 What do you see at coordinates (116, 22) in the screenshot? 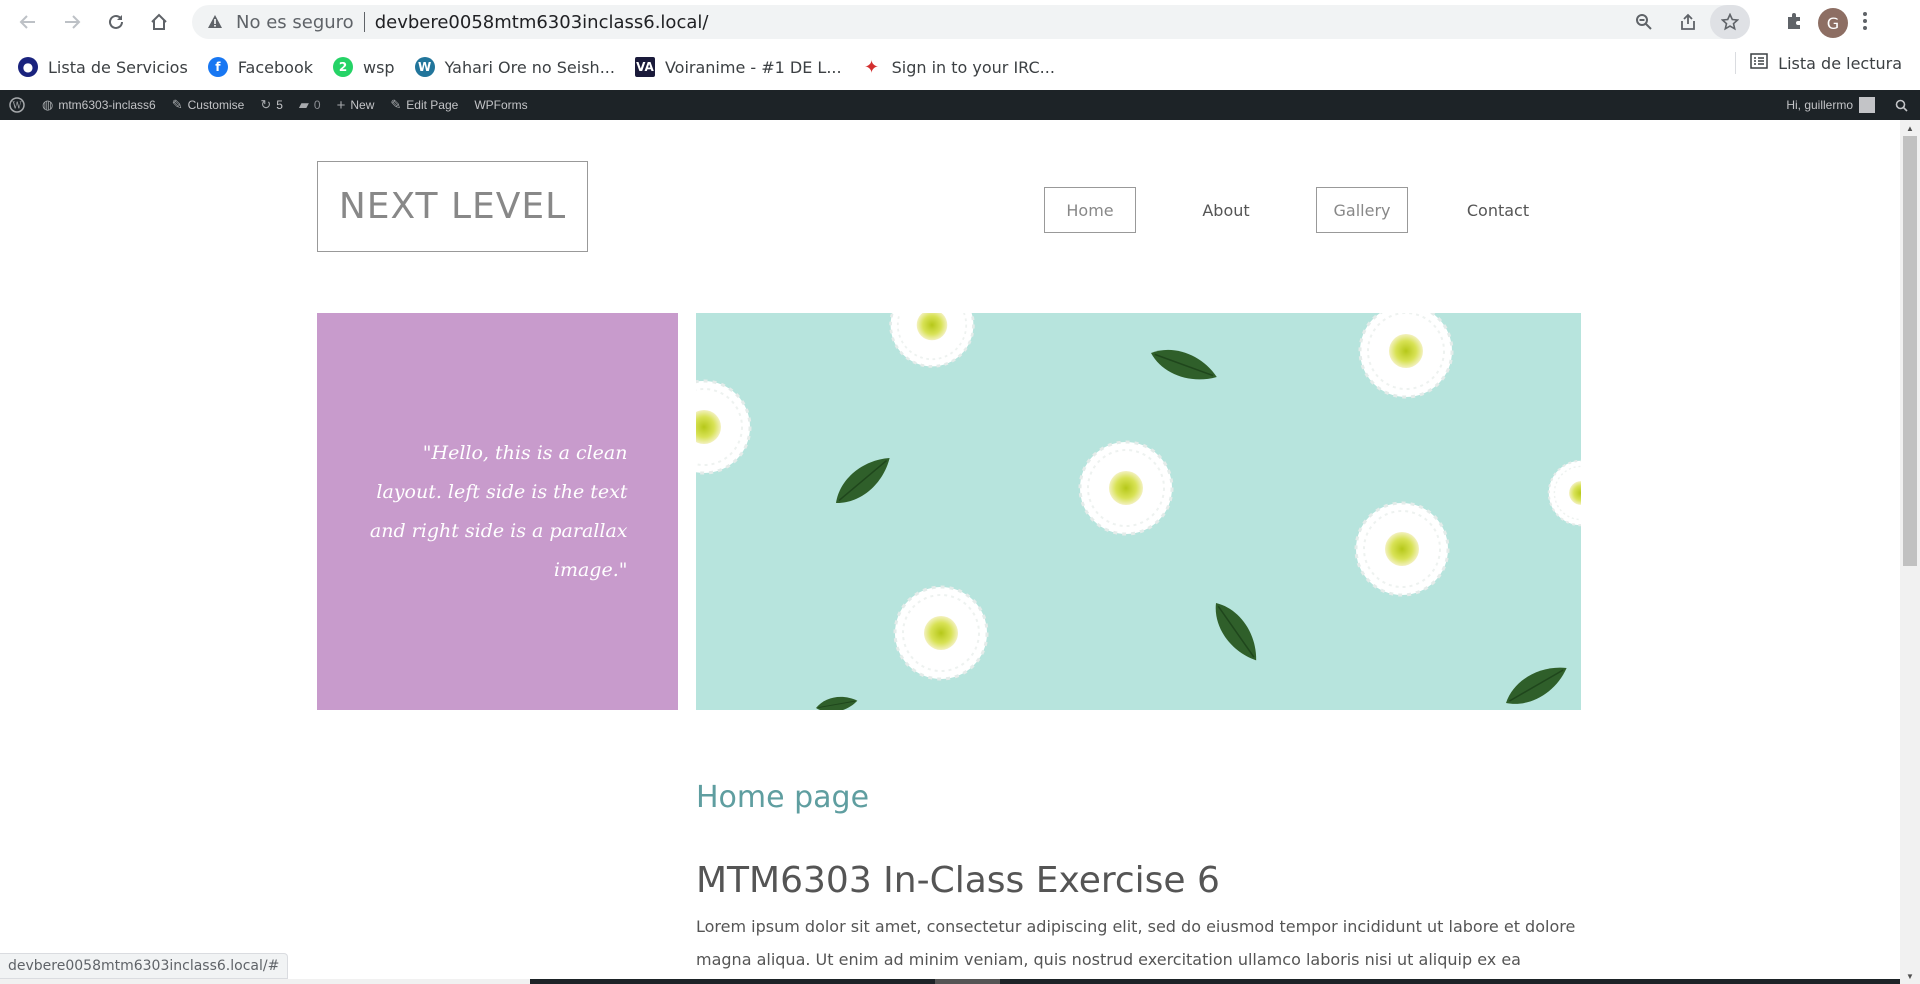
I see `reload-icon` at bounding box center [116, 22].